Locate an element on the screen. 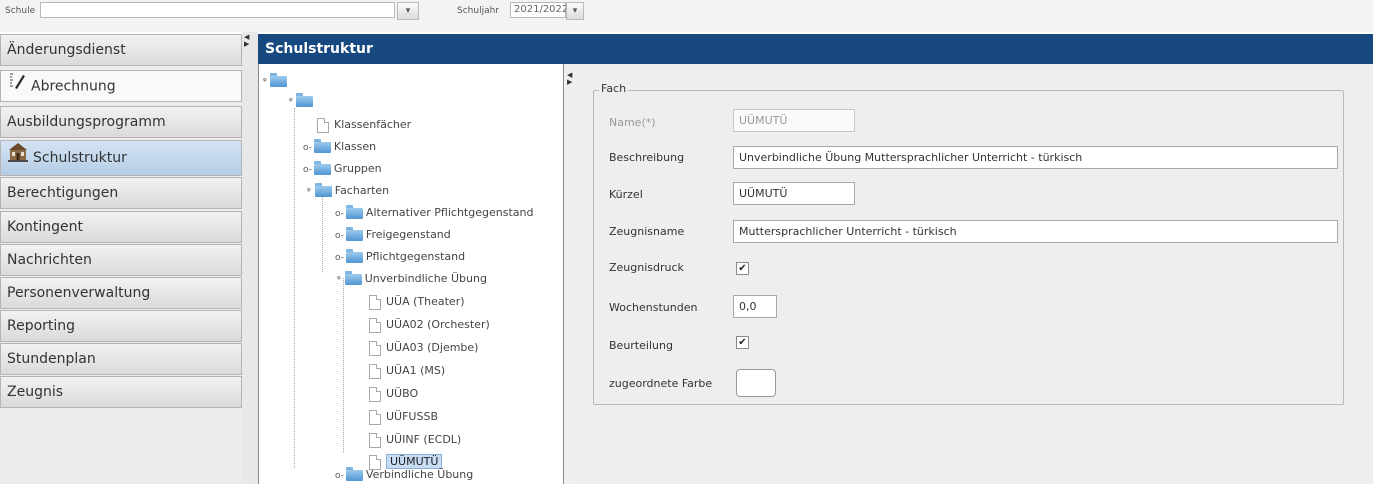 This screenshot has height=484, width=1373. tree-node: UÜA03 (Djembe) is located at coordinates (423, 348).